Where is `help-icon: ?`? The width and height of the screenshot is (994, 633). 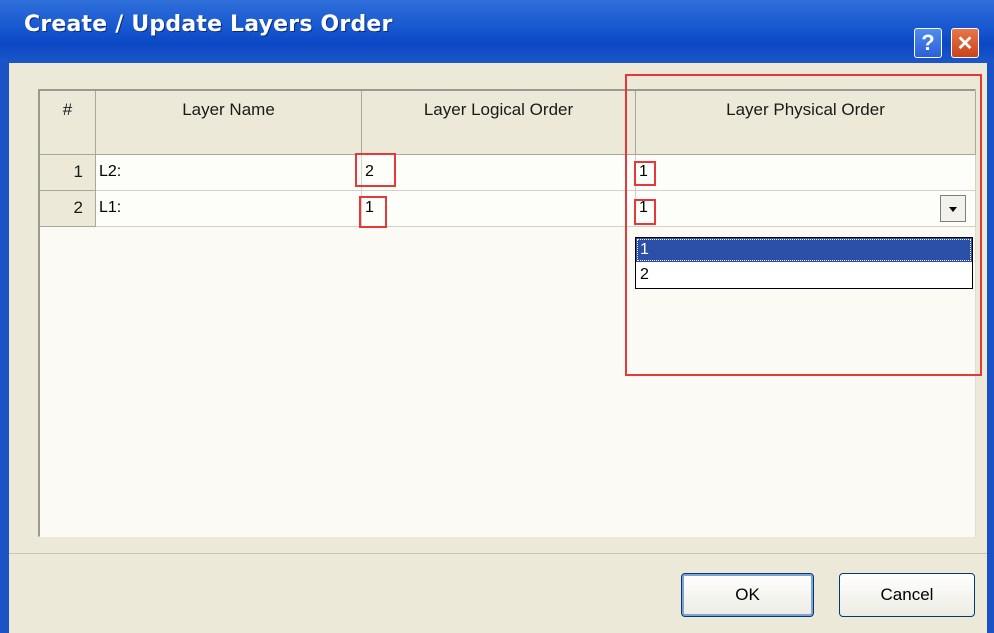 help-icon: ? is located at coordinates (928, 42).